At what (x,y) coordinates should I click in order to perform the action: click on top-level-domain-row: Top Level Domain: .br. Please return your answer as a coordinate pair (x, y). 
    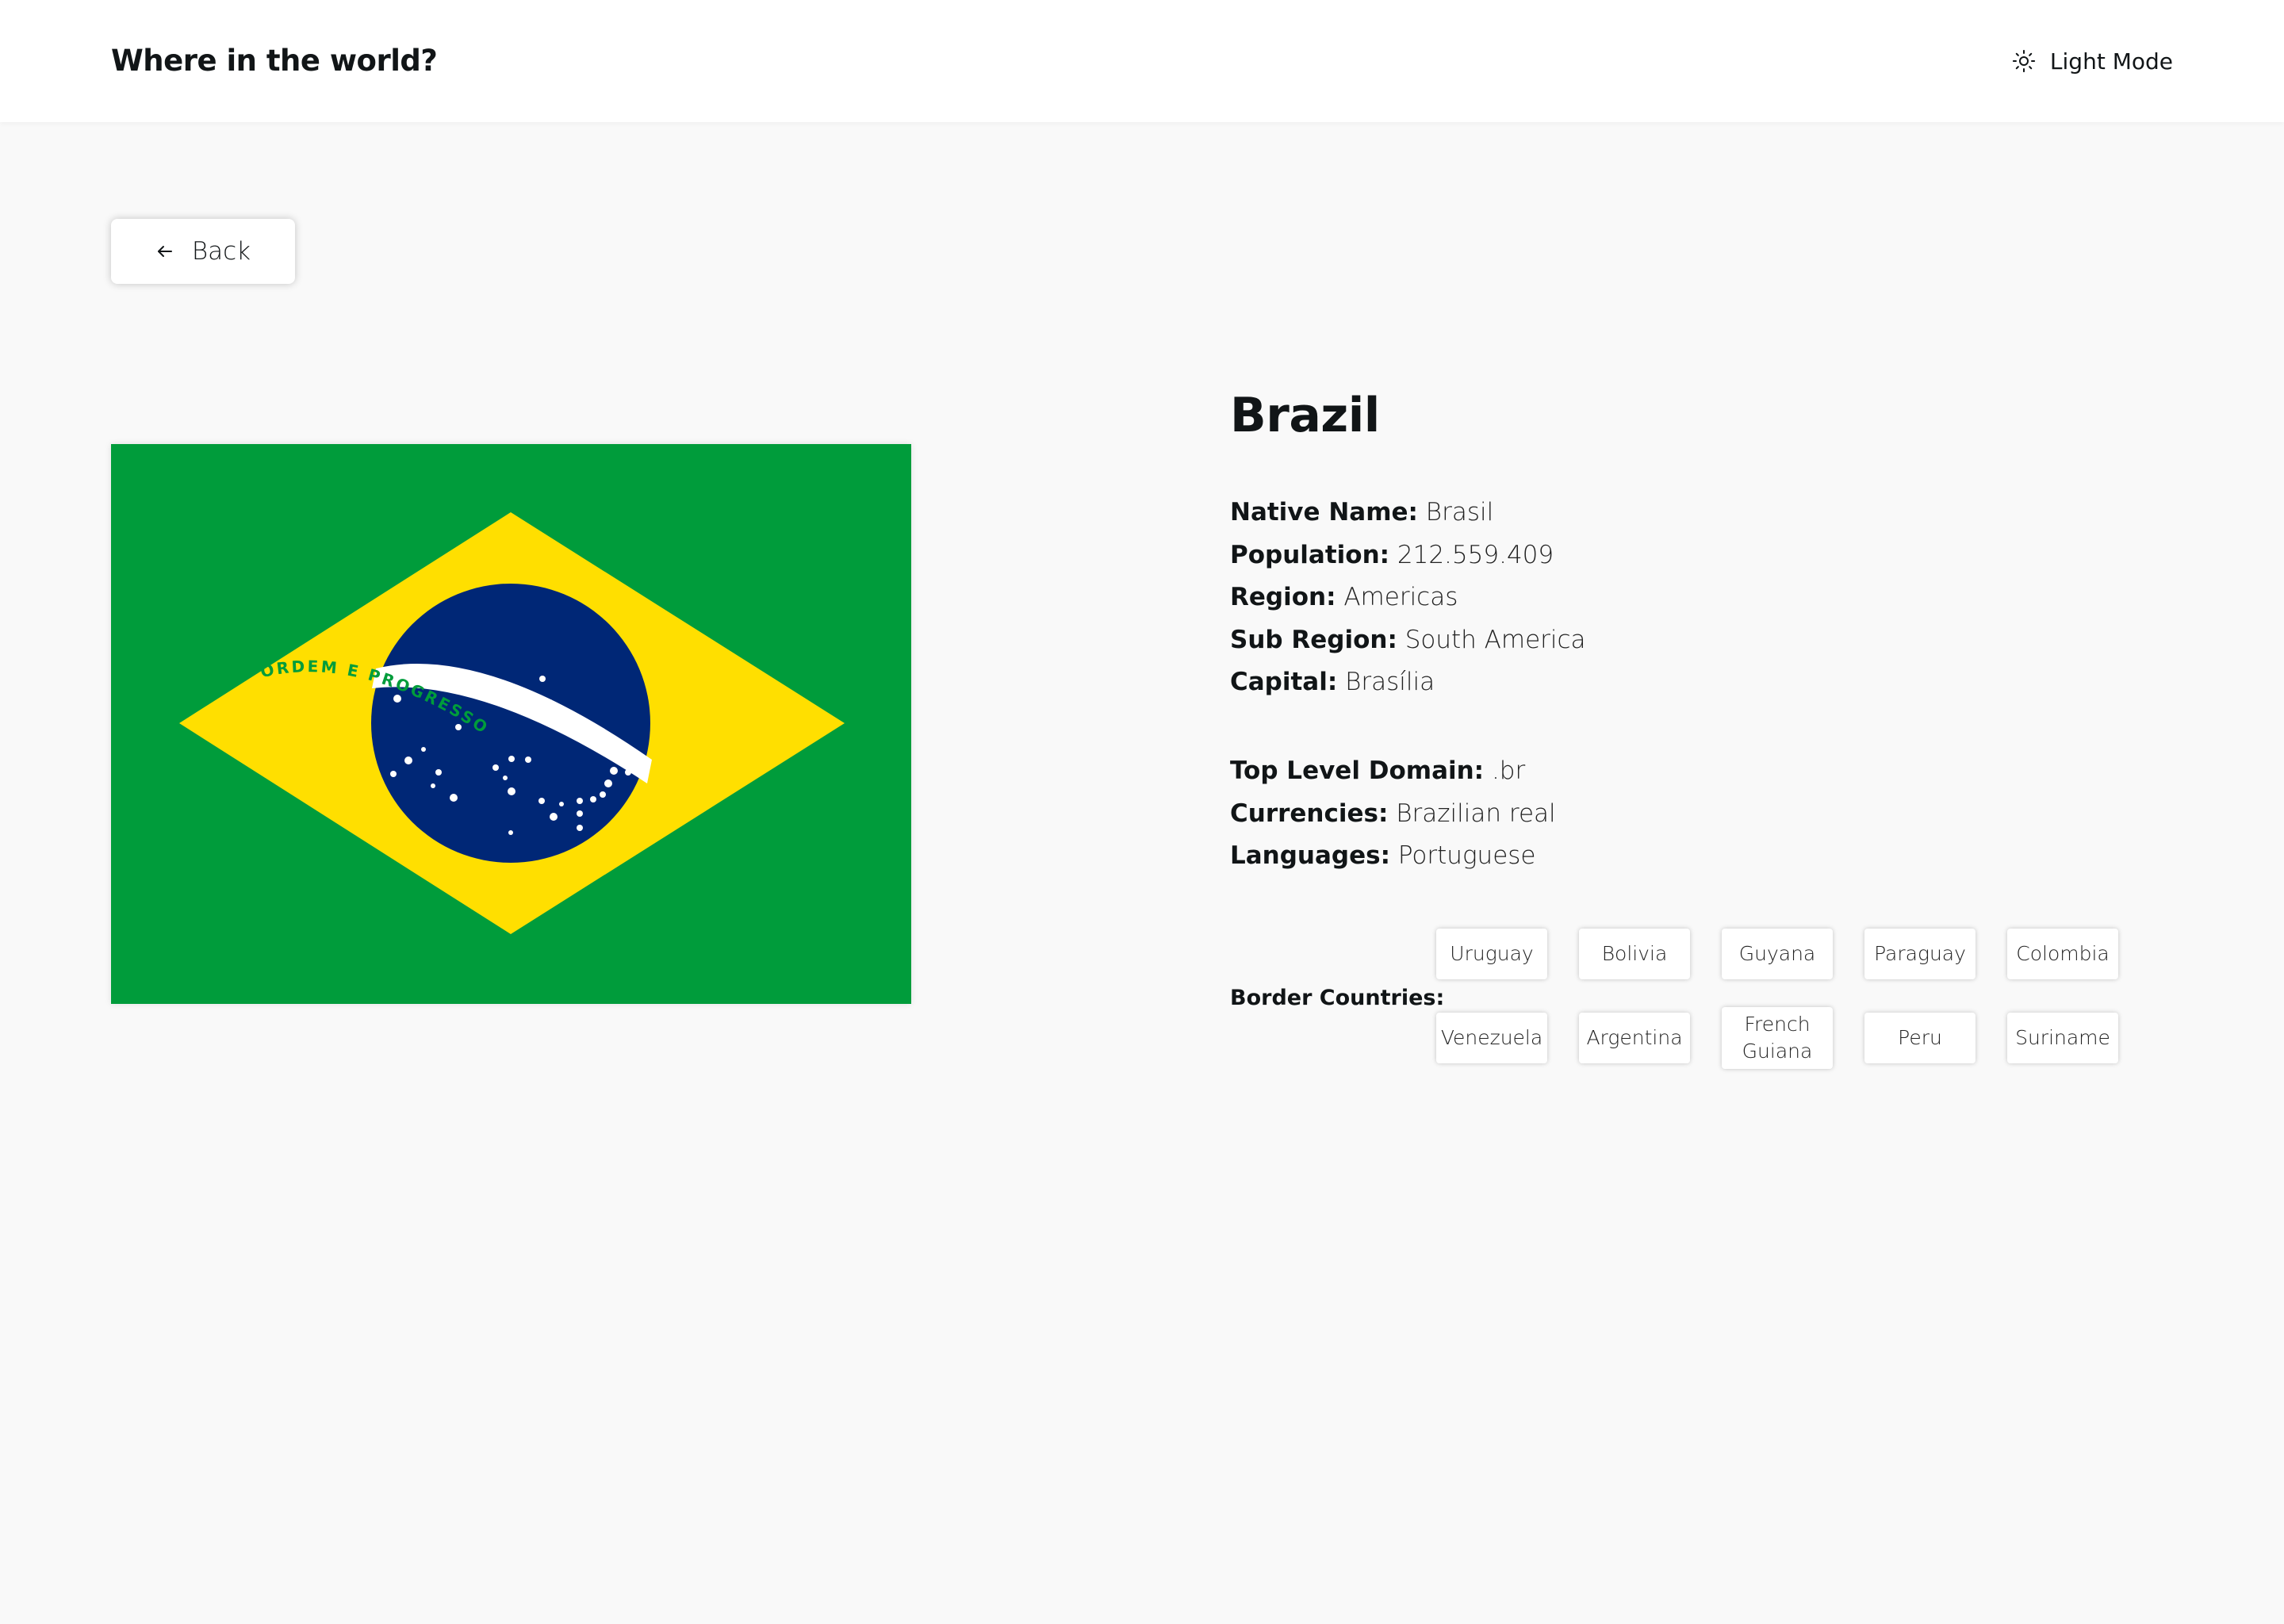
    Looking at the image, I should click on (1393, 771).